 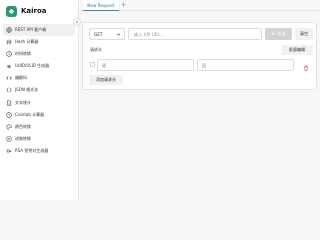 I want to click on sidebar-item-label: RSA 密钥对生成器, so click(x=32, y=150).